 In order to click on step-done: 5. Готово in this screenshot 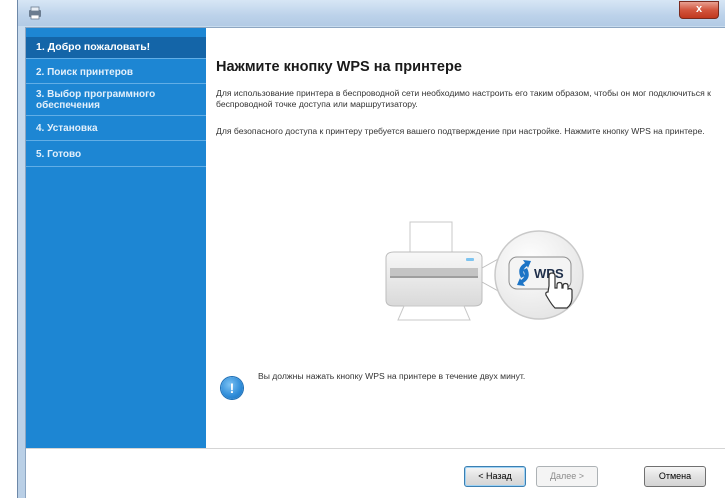, I will do `click(116, 155)`.